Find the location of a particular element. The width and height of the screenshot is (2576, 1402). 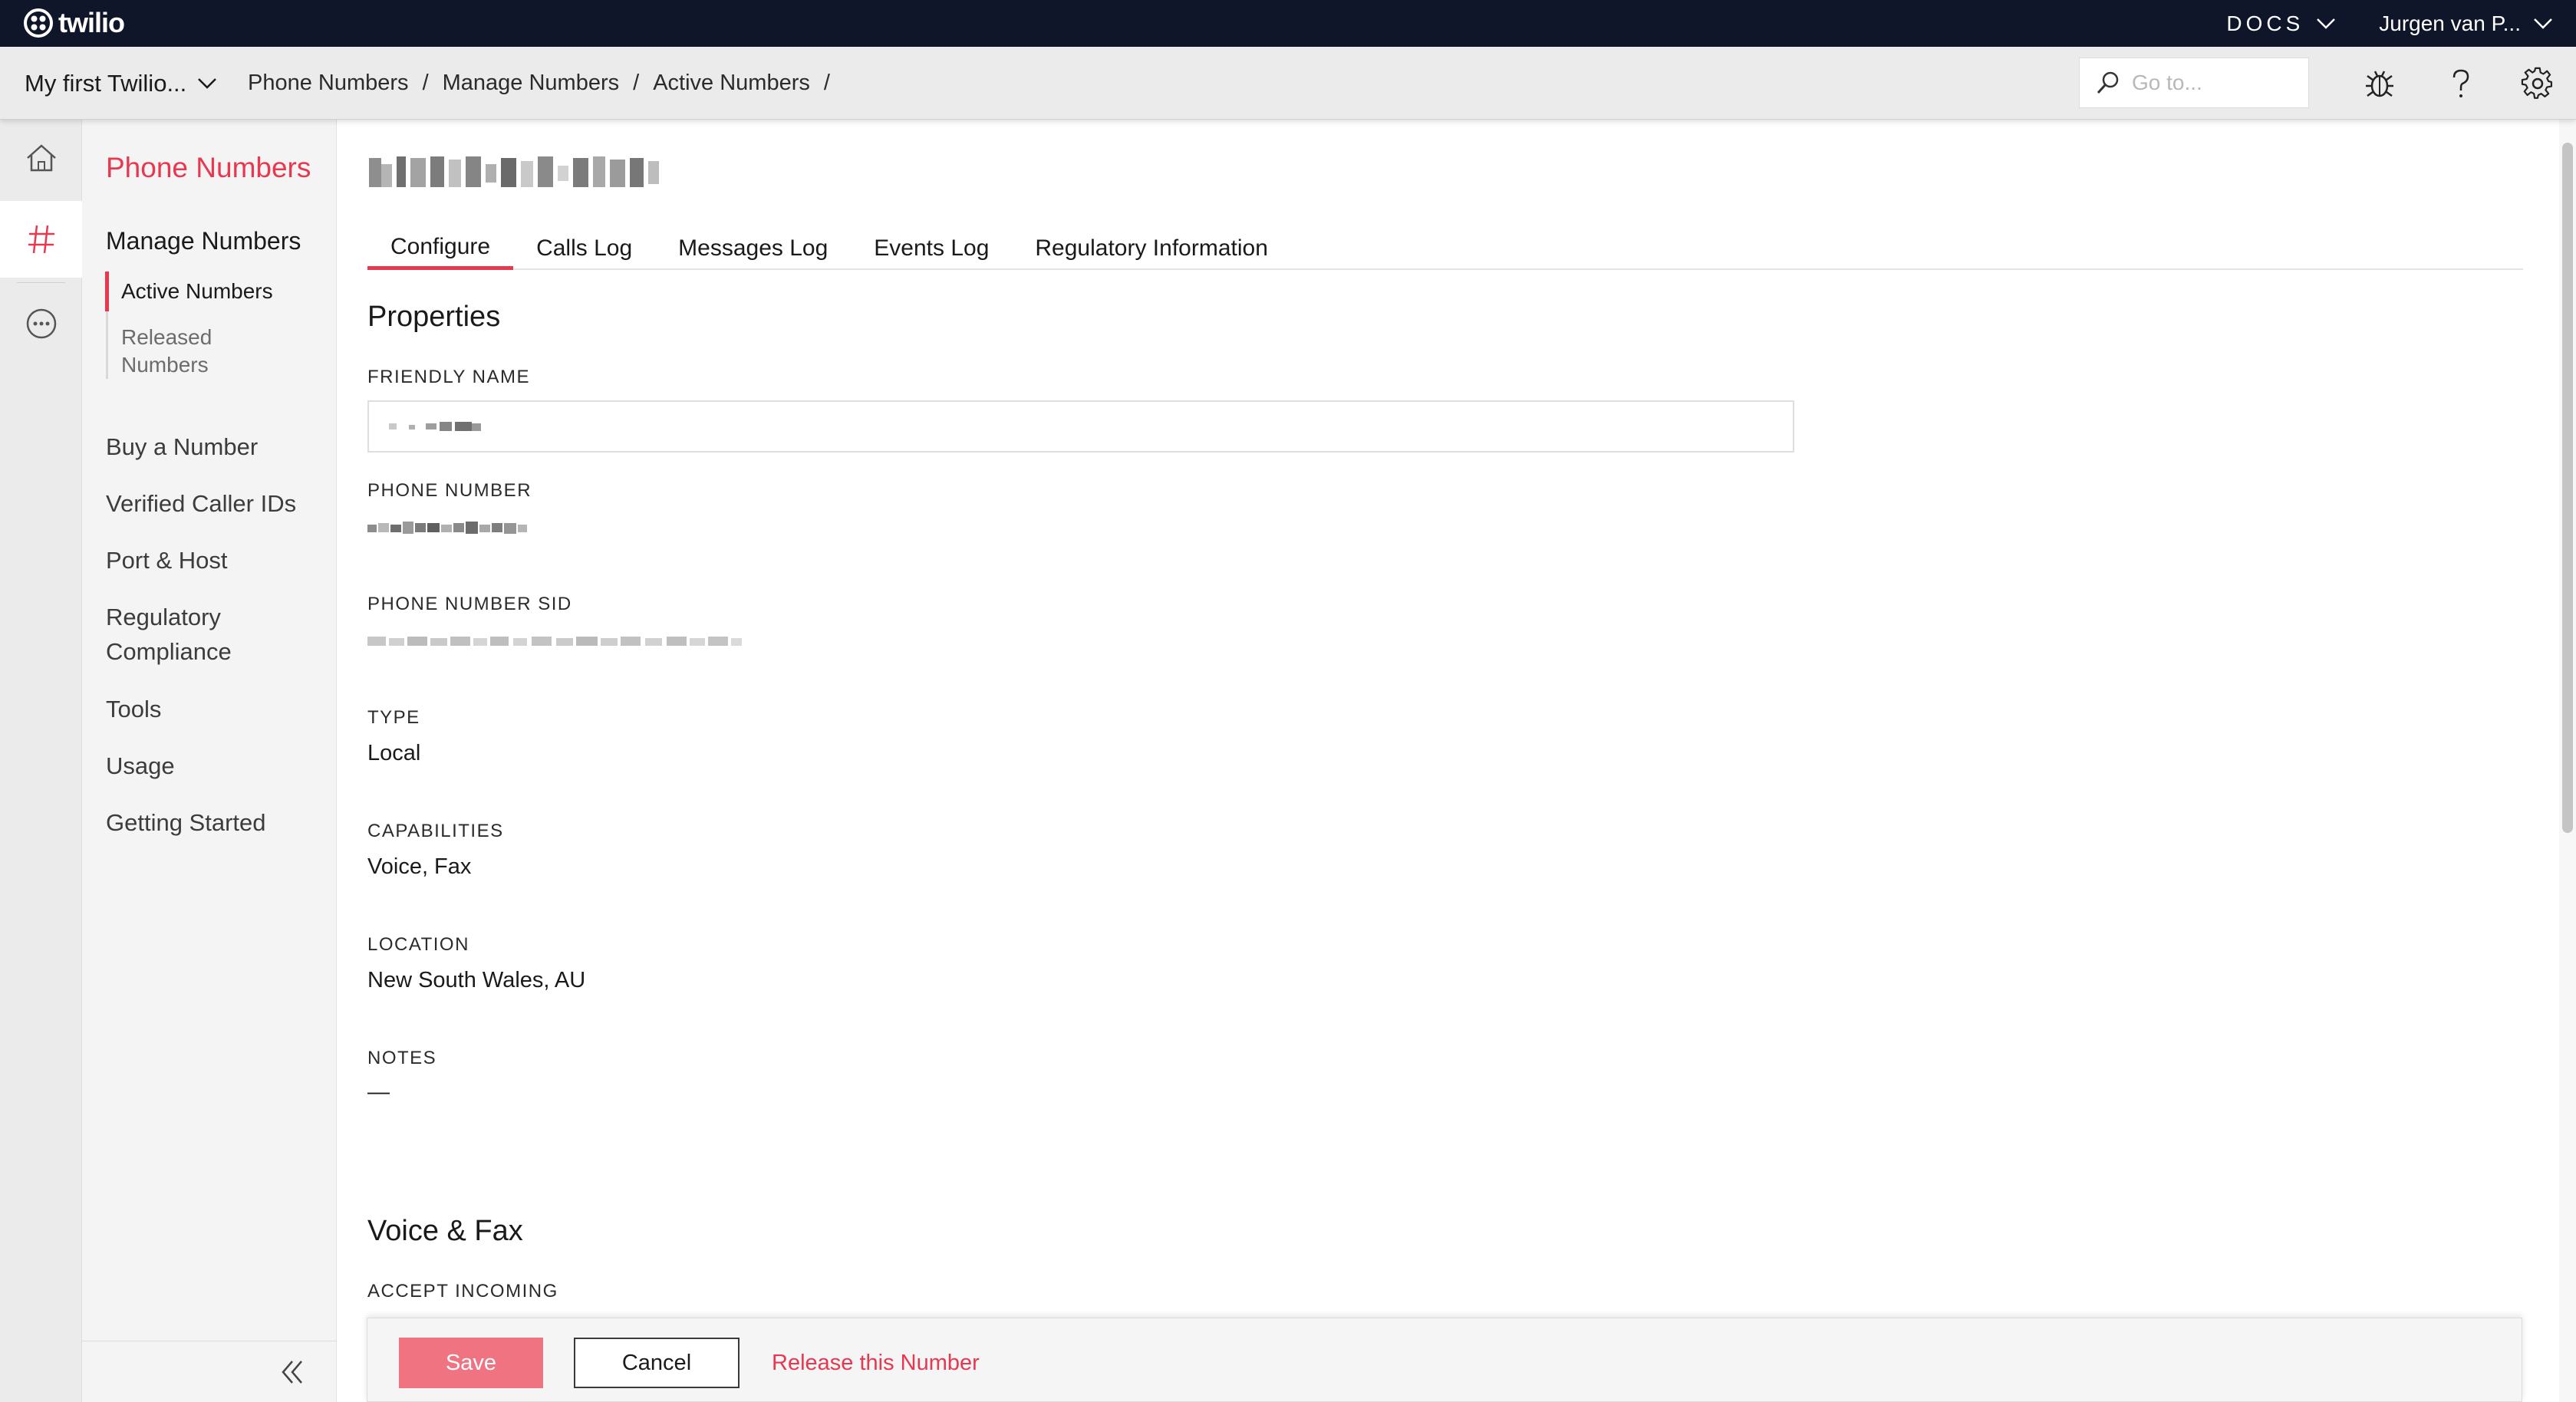

scrollbar-thumb is located at coordinates (2567, 488).